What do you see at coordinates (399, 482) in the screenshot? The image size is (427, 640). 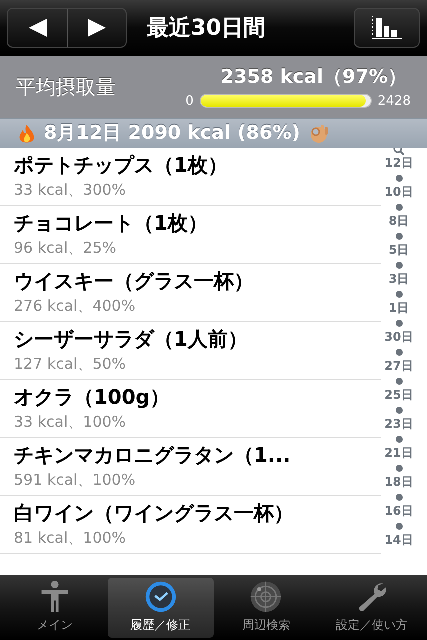 I see `index-label: 18日` at bounding box center [399, 482].